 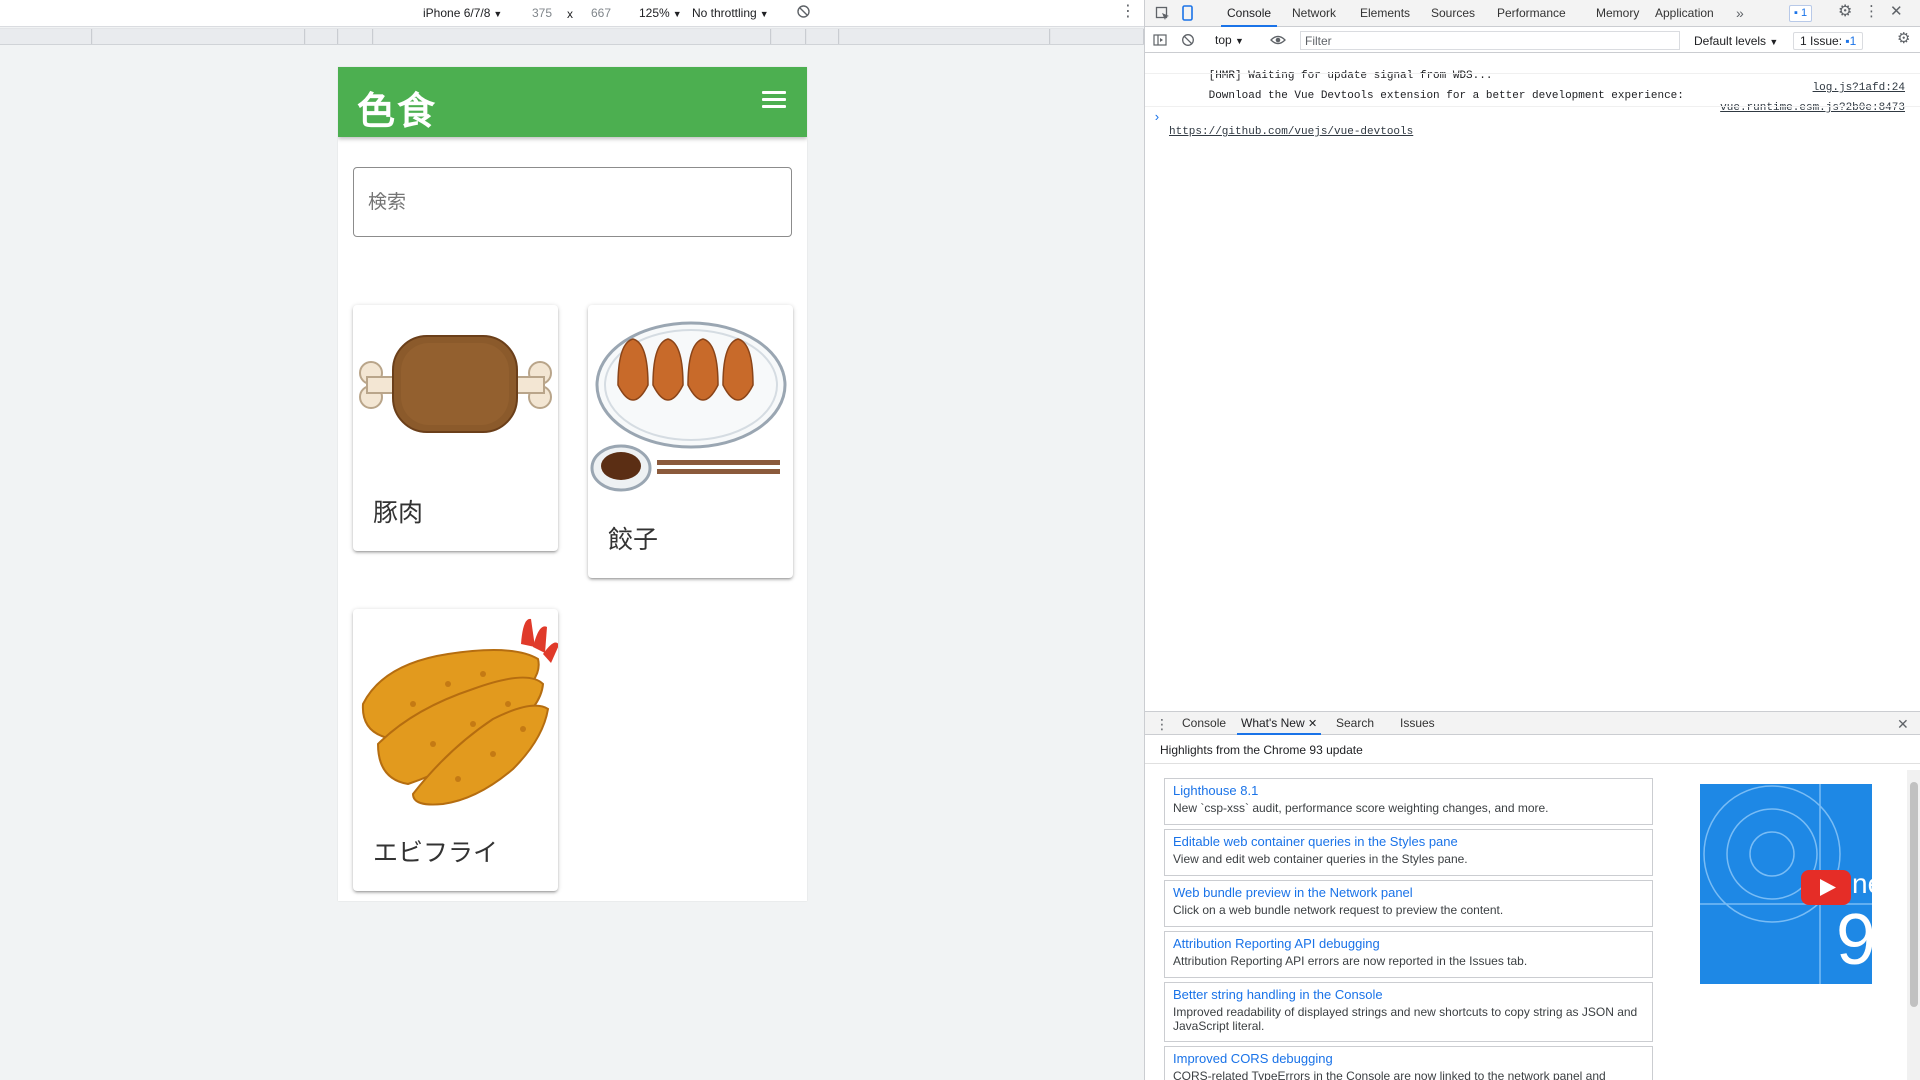 What do you see at coordinates (688, 406) in the screenshot?
I see `gyoza-plate-icon` at bounding box center [688, 406].